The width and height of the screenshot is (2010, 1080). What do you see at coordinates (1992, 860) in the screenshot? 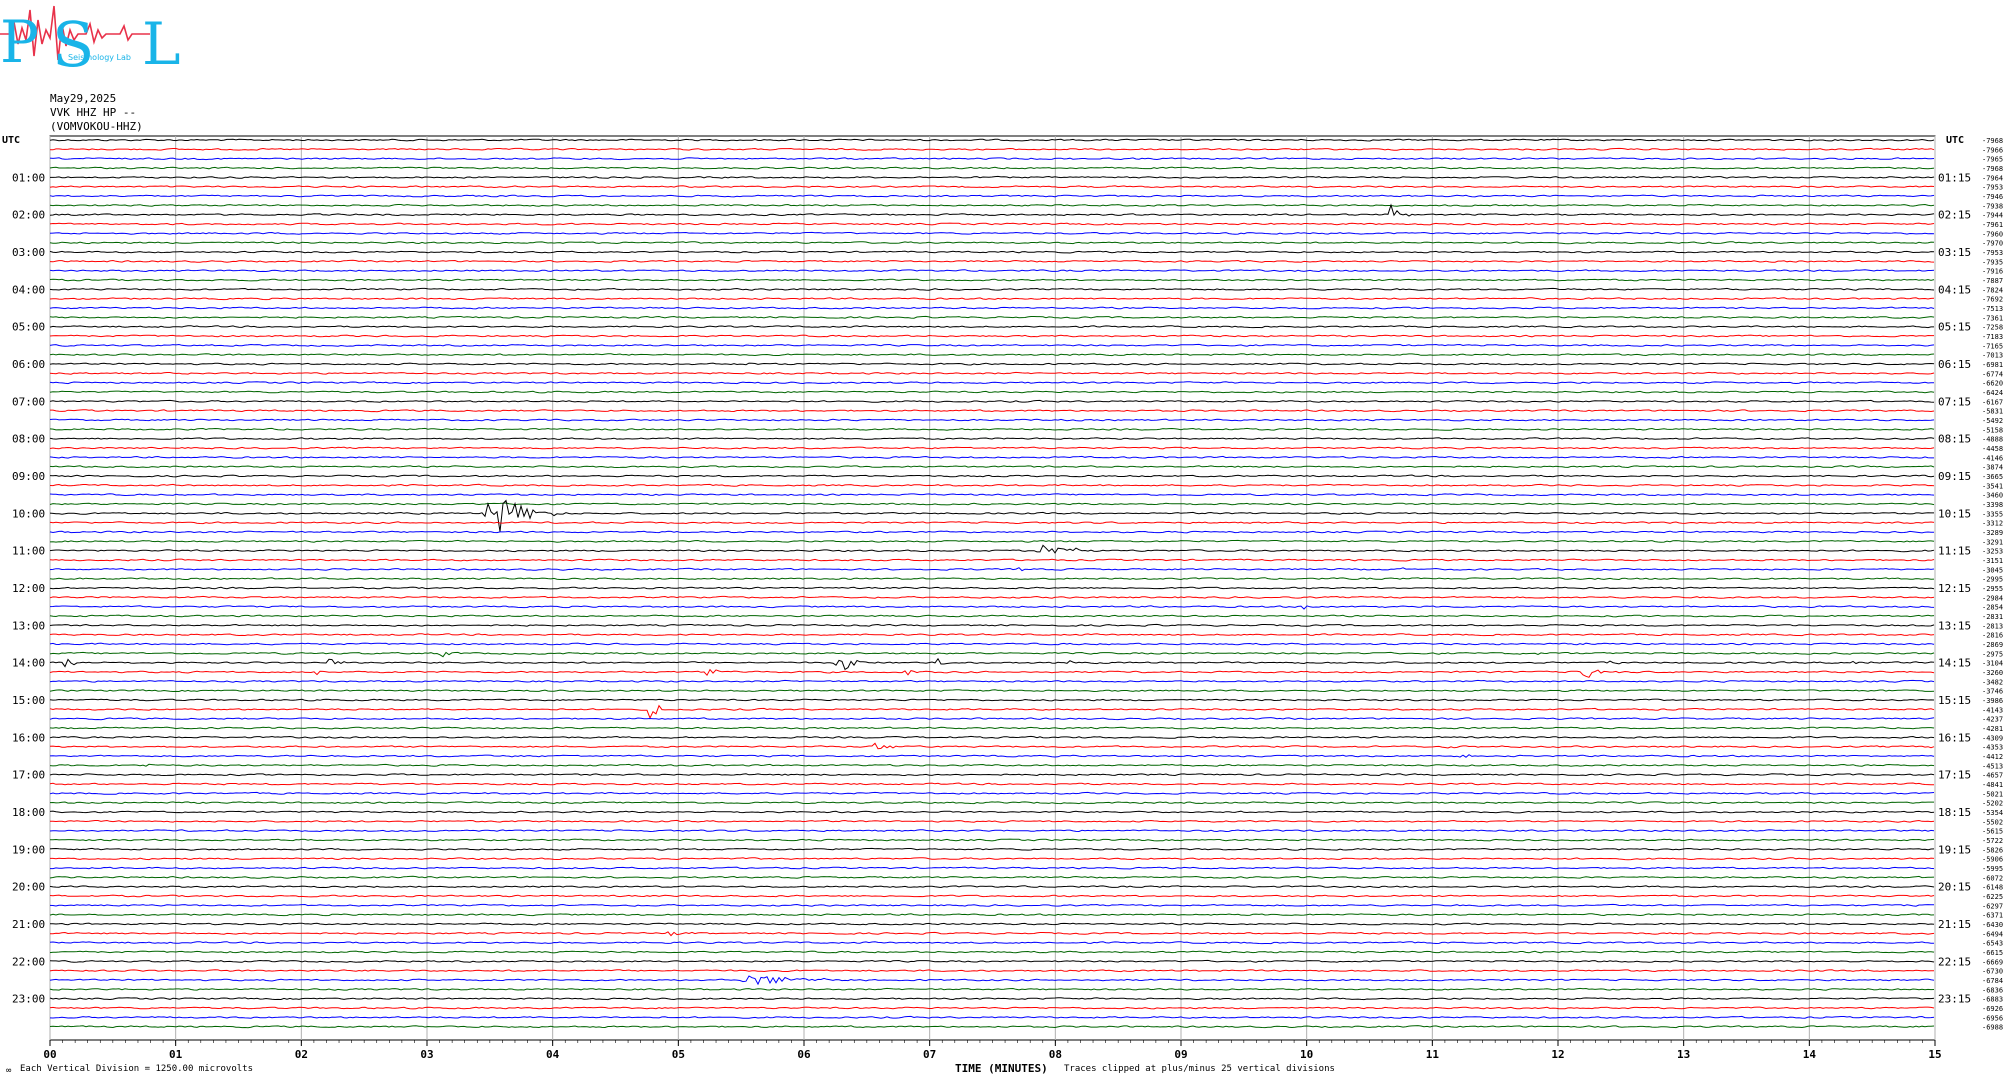
I see `trace-offset-label: -5906` at bounding box center [1992, 860].